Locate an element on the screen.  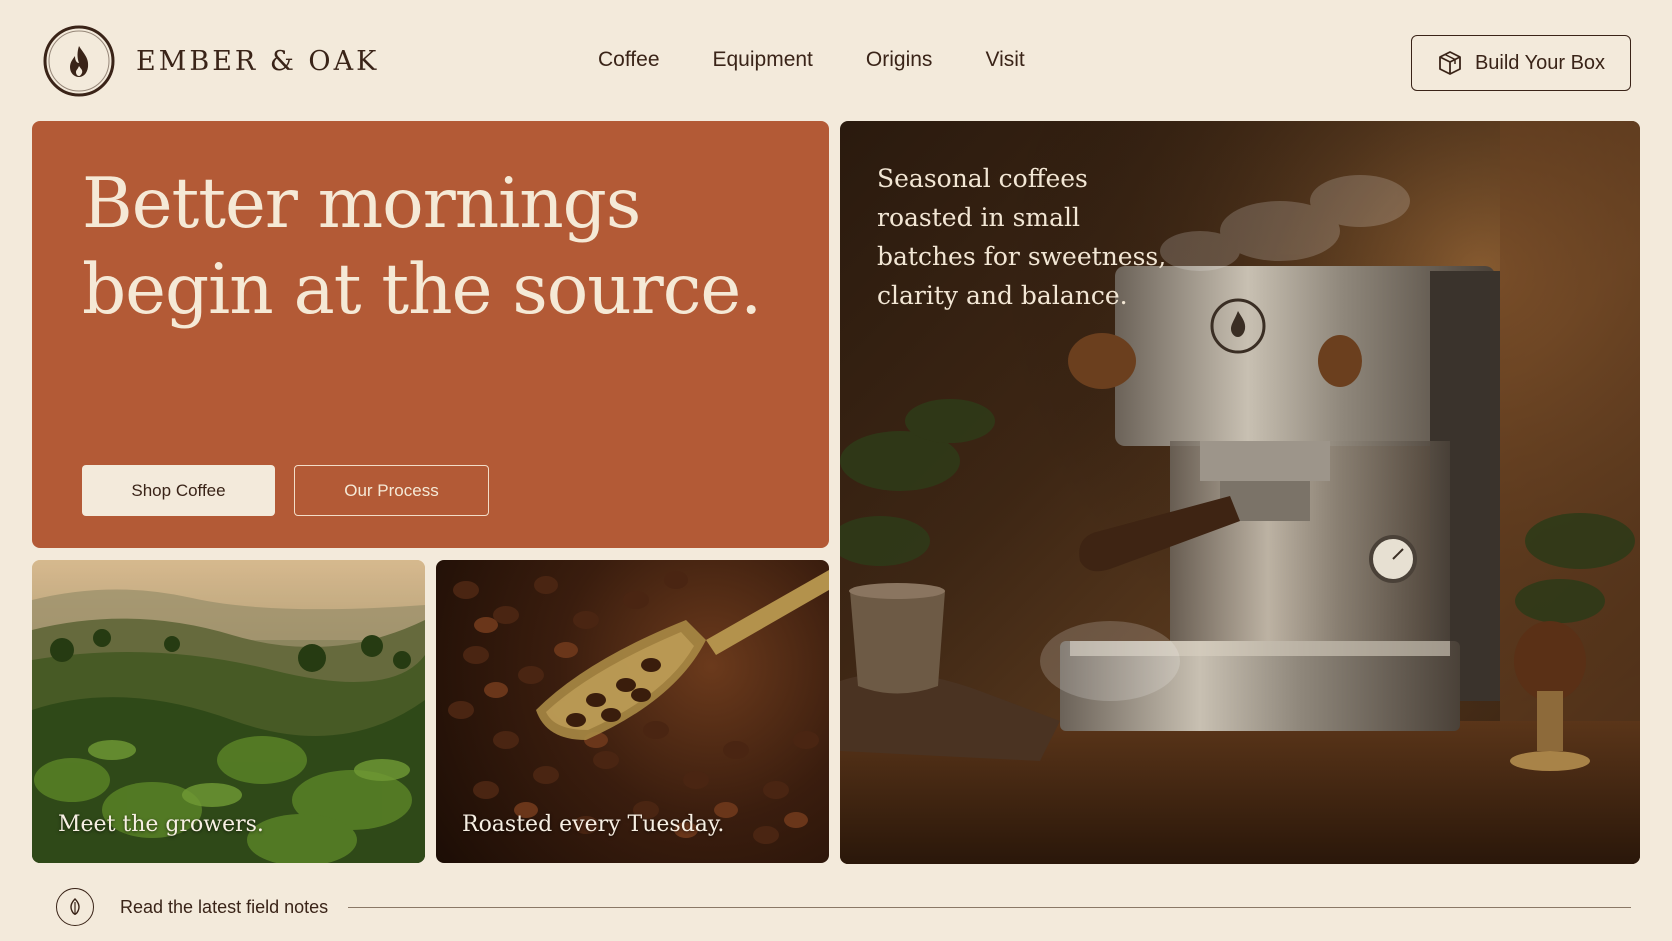
build-your-box-button: Build Your Box is located at coordinates (1521, 63).